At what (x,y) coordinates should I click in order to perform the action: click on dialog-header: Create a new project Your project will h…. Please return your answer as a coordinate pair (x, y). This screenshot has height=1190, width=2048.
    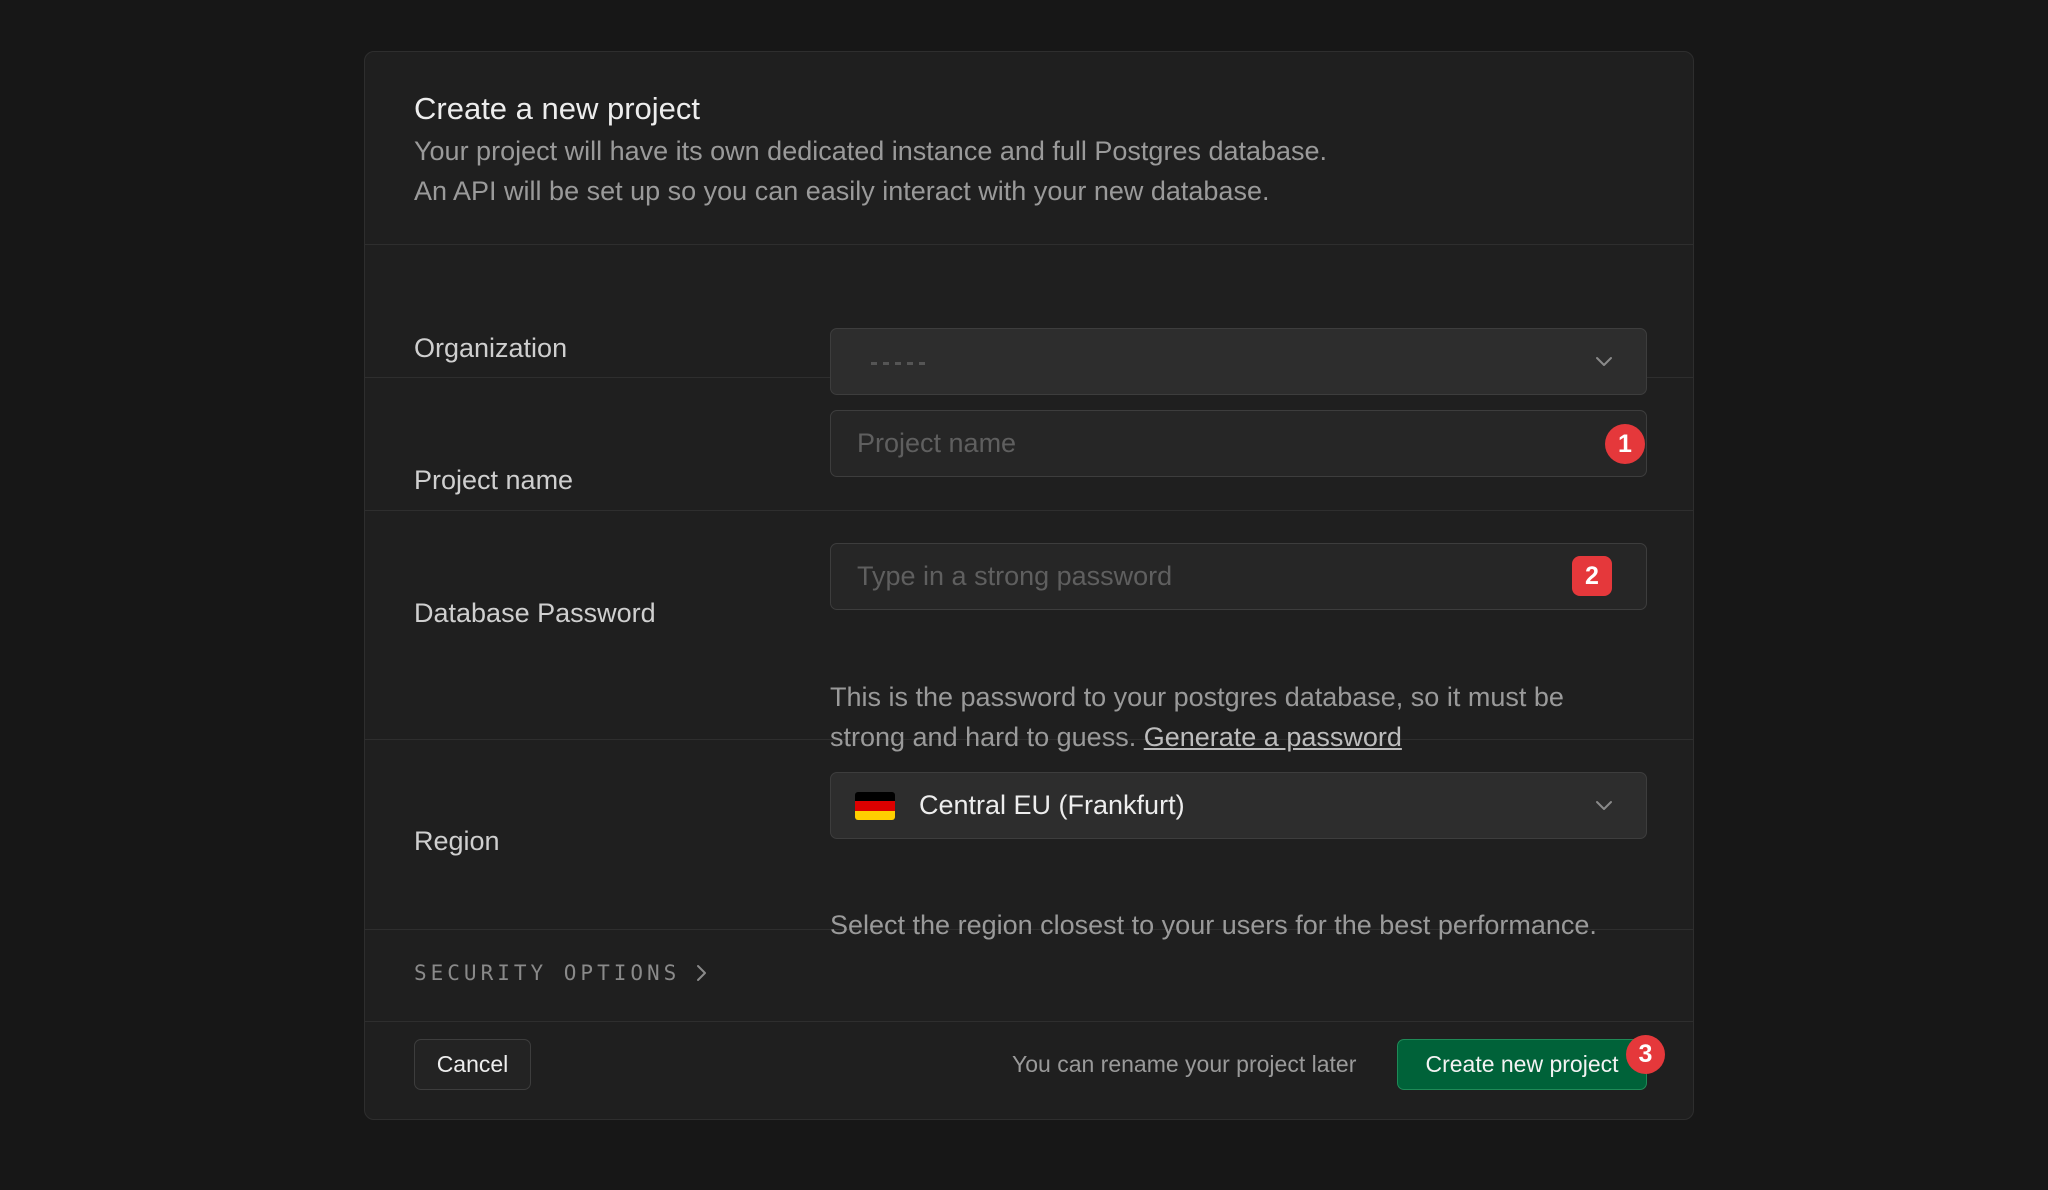
    Looking at the image, I should click on (1029, 148).